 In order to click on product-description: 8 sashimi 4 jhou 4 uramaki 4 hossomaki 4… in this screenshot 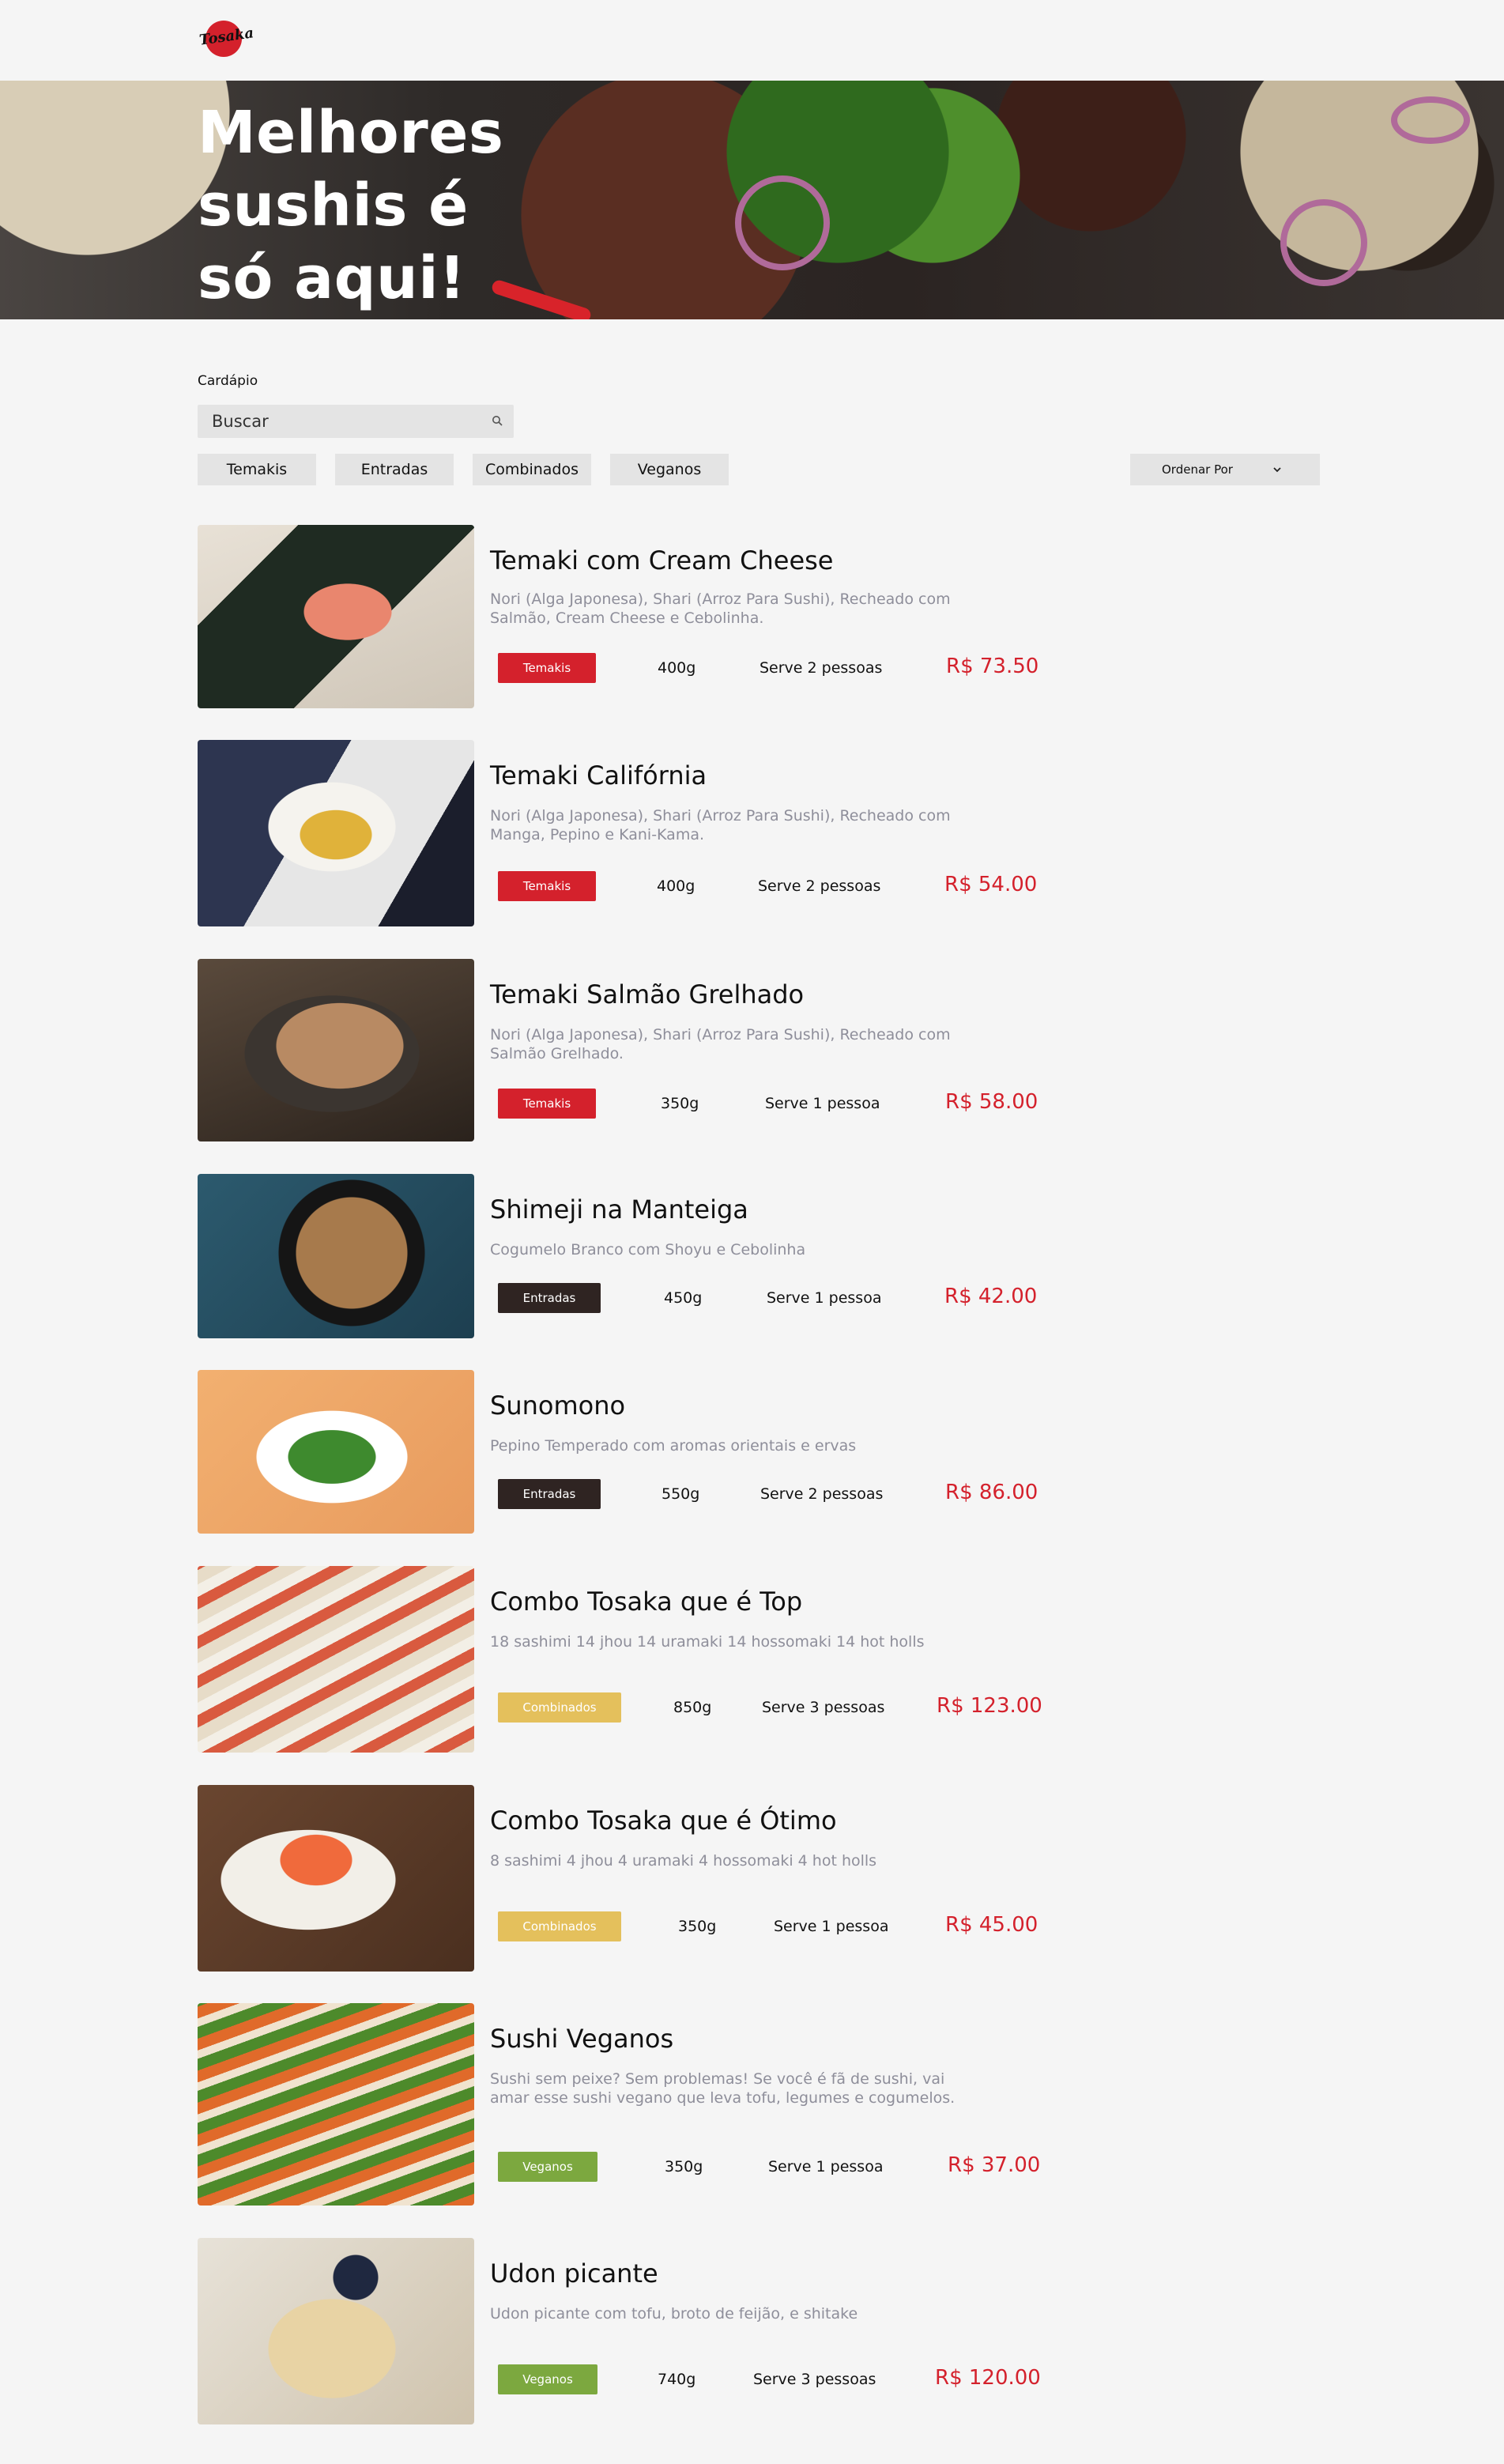, I will do `click(683, 1861)`.